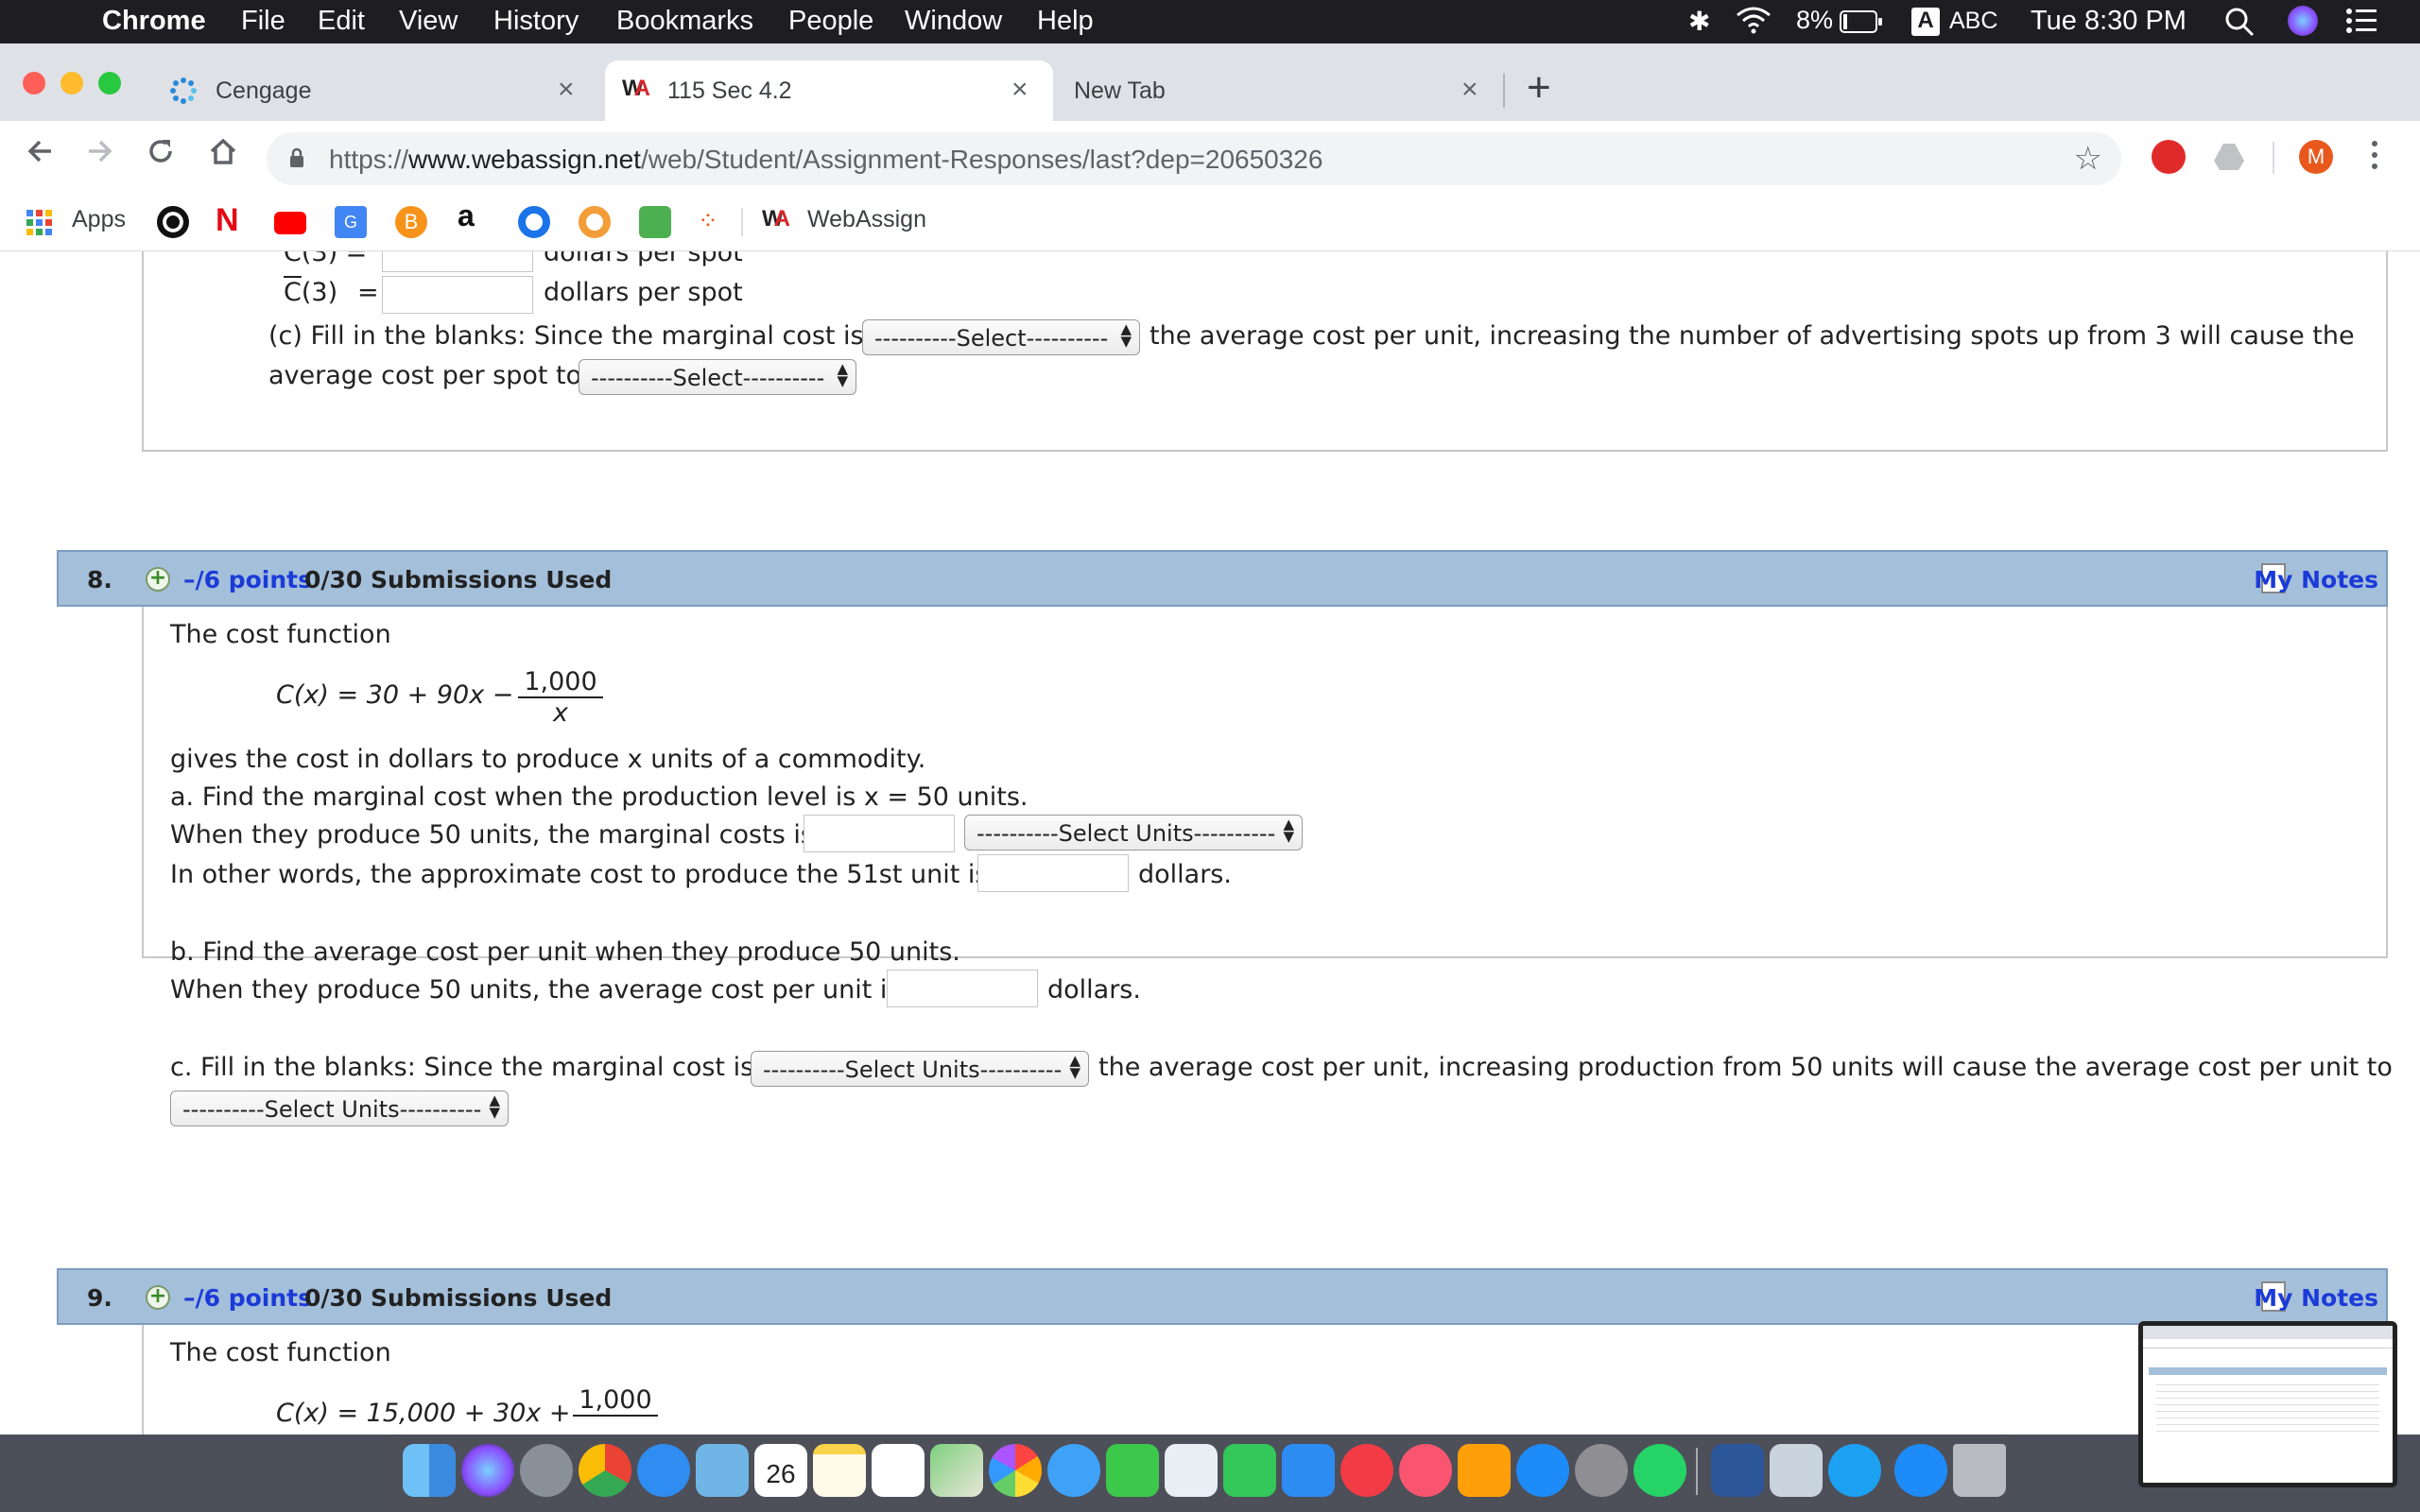 The width and height of the screenshot is (2420, 1512). What do you see at coordinates (2374, 159) in the screenshot?
I see `chrome-menu-icon` at bounding box center [2374, 159].